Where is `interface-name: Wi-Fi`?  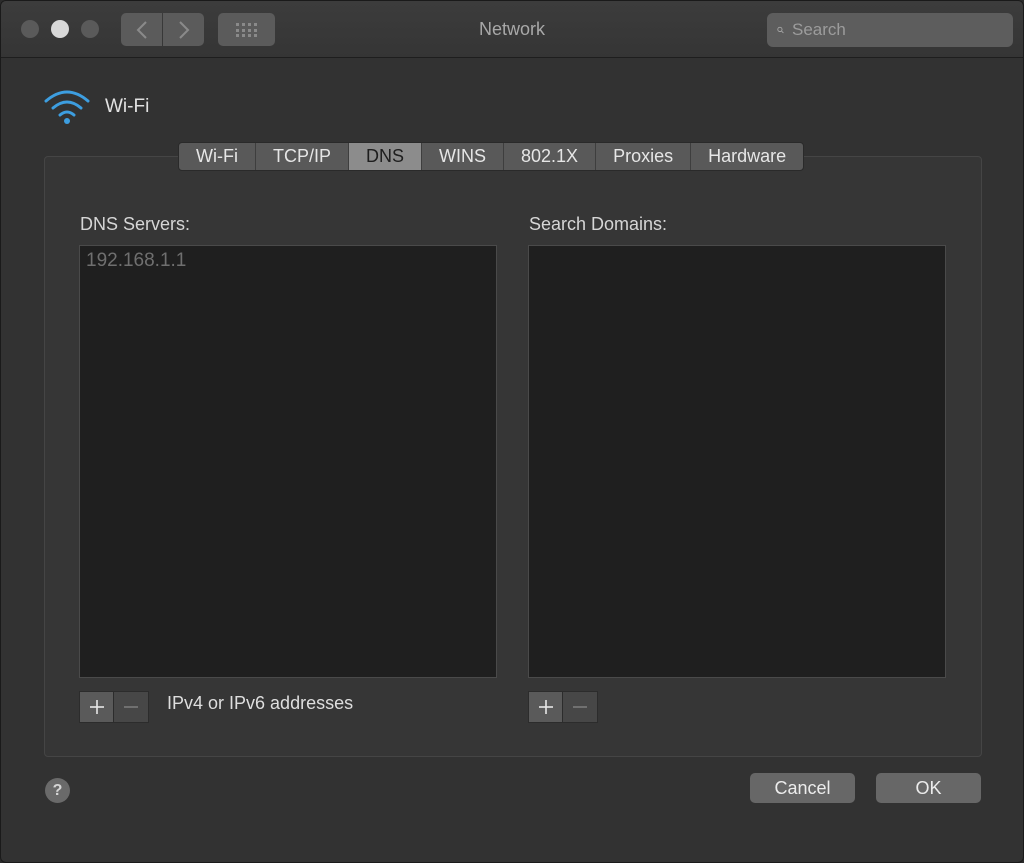 interface-name: Wi-Fi is located at coordinates (127, 106).